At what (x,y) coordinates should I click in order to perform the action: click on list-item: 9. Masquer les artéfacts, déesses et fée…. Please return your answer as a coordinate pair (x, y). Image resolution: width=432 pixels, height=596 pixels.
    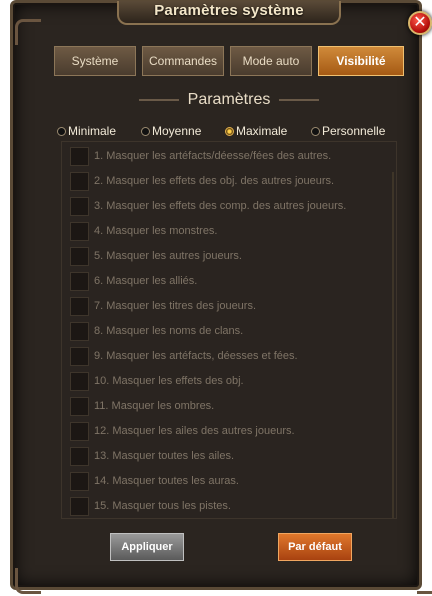
    Looking at the image, I should click on (230, 357).